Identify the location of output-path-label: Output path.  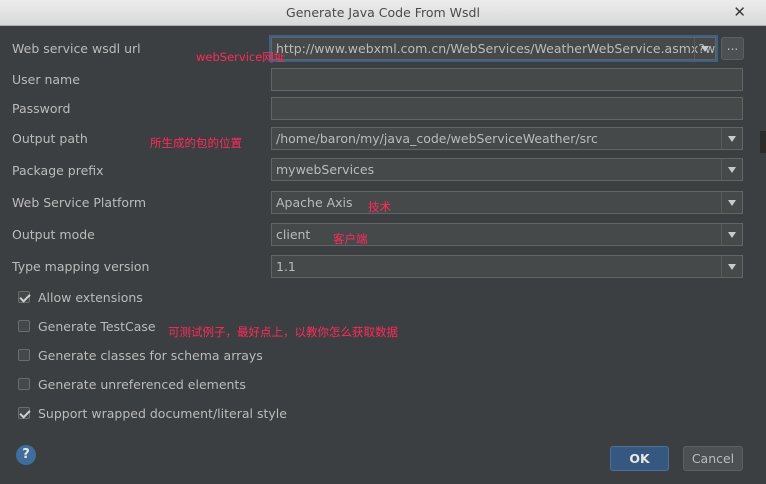
(50, 138).